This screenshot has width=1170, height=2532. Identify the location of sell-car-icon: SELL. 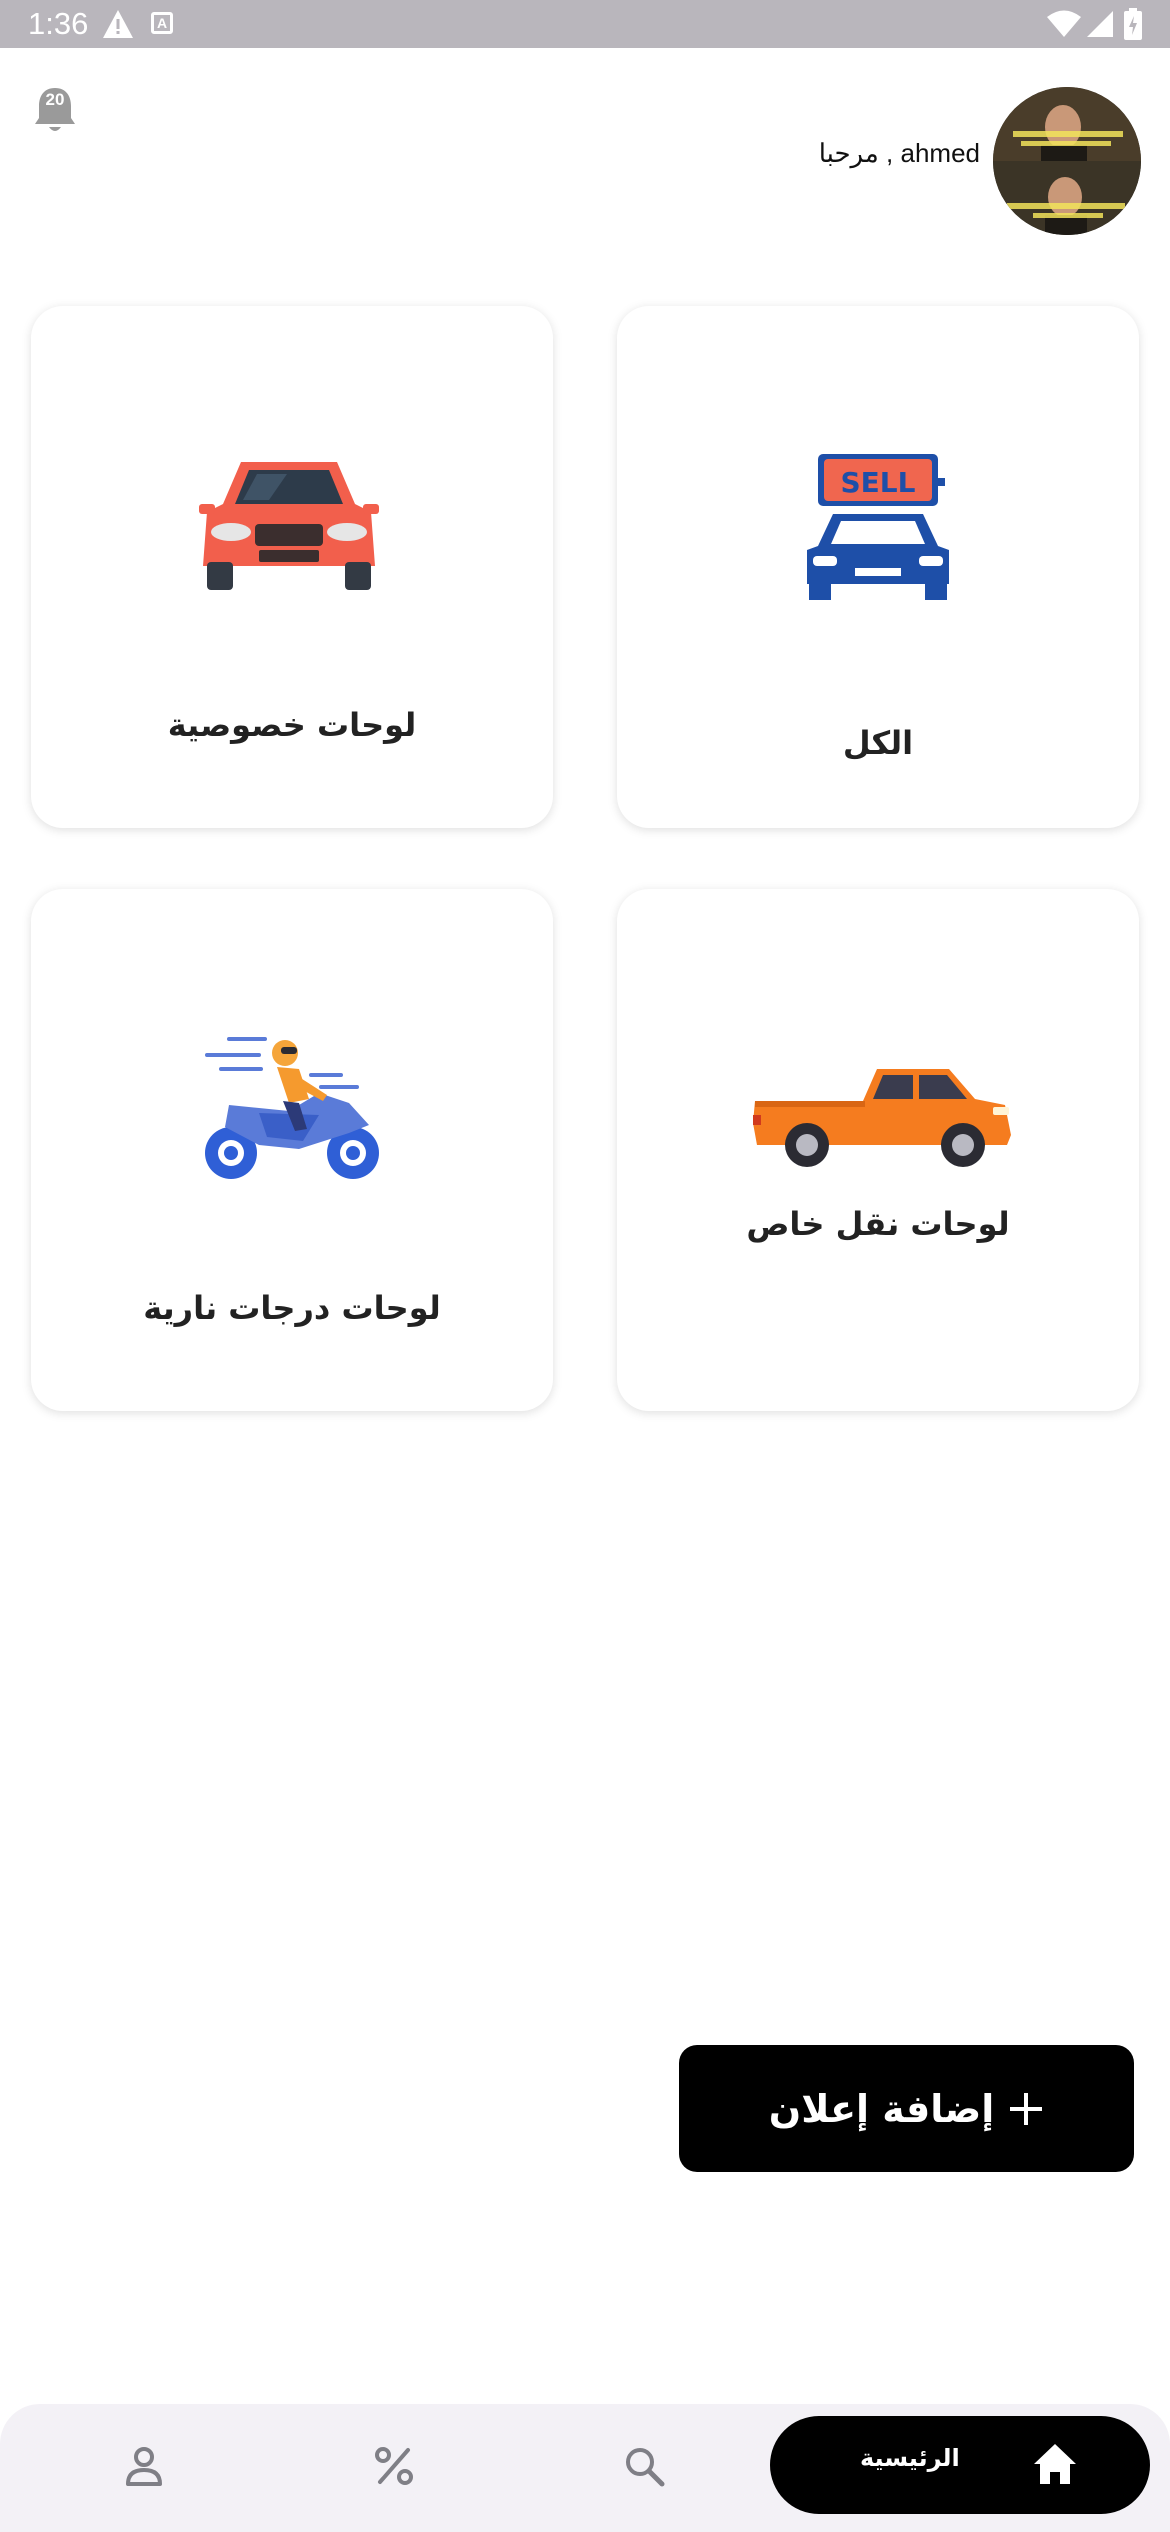
(878, 527).